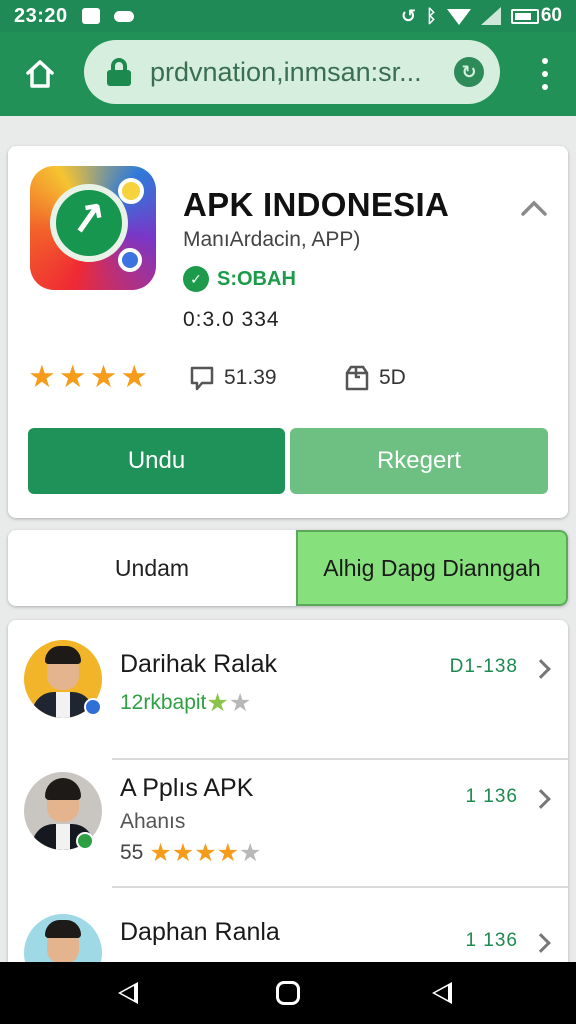  I want to click on signal-icon, so click(490, 16).